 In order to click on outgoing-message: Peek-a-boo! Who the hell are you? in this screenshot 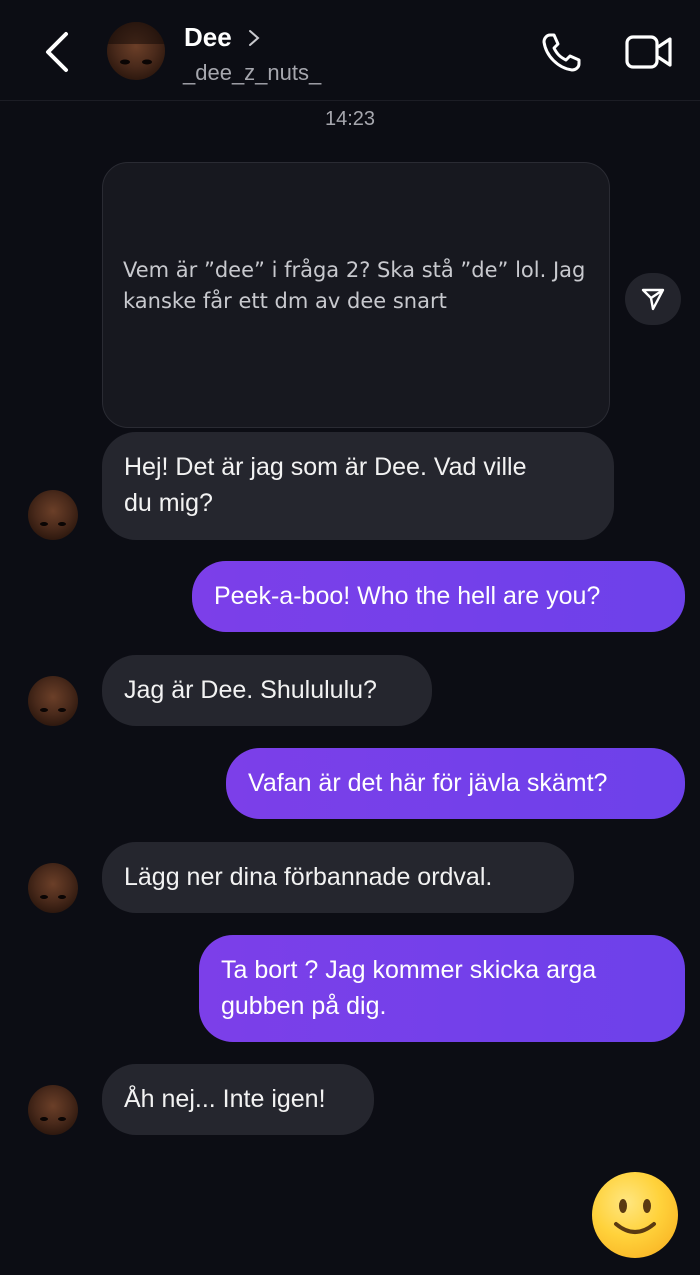, I will do `click(438, 596)`.